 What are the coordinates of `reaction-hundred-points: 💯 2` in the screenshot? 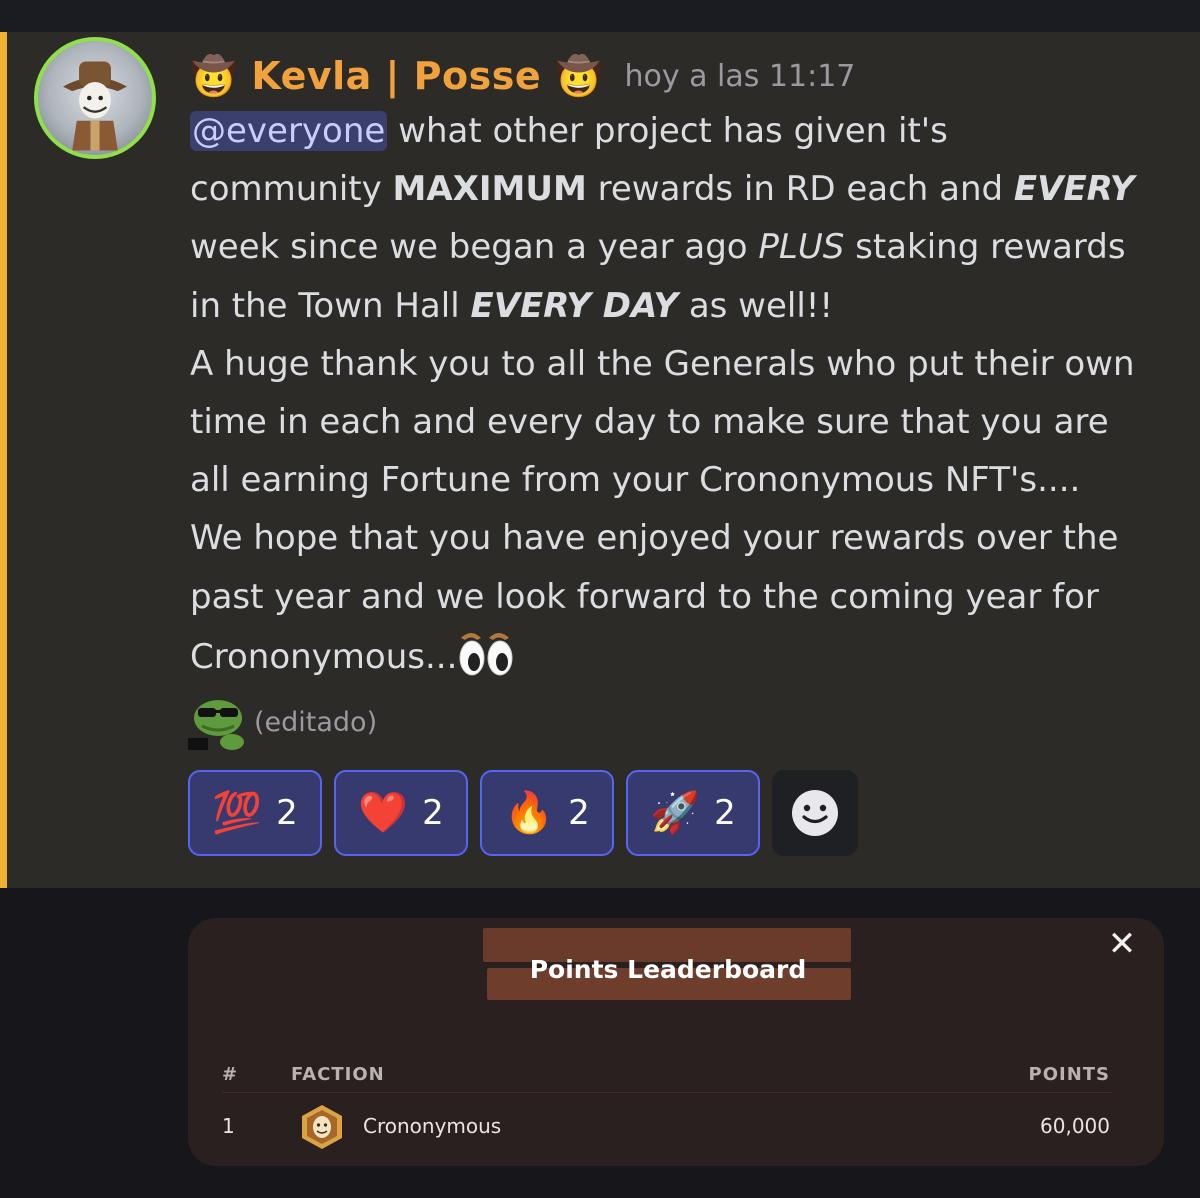 It's located at (255, 813).